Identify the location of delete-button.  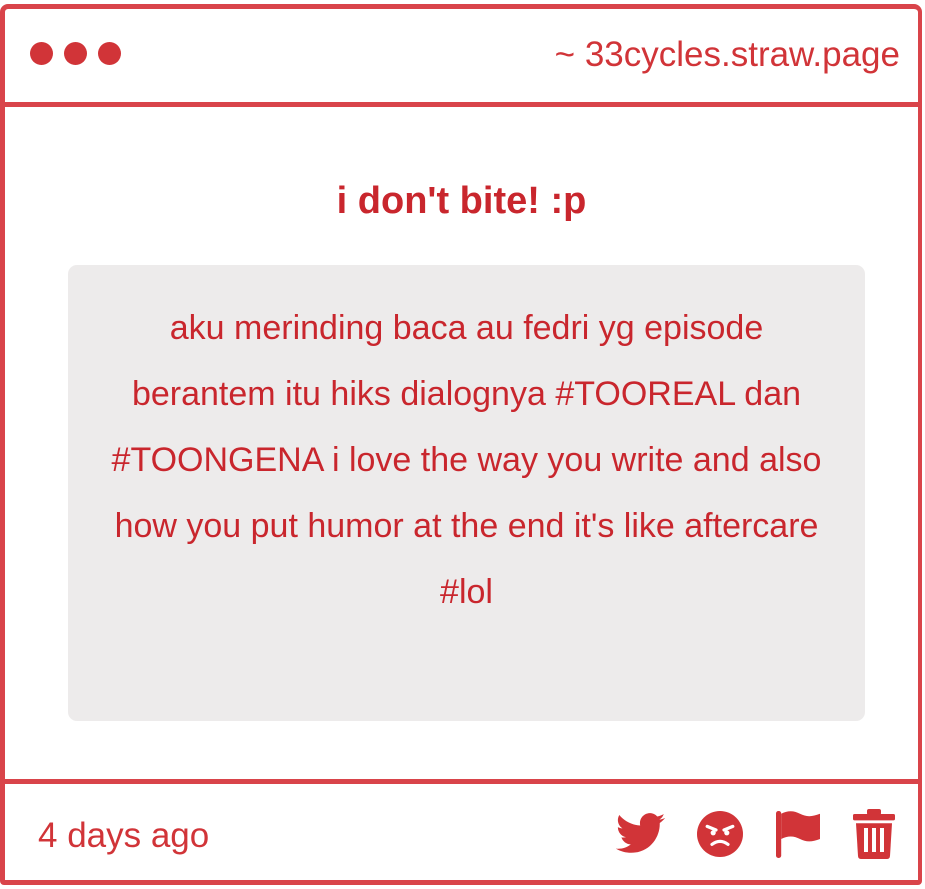
(874, 834).